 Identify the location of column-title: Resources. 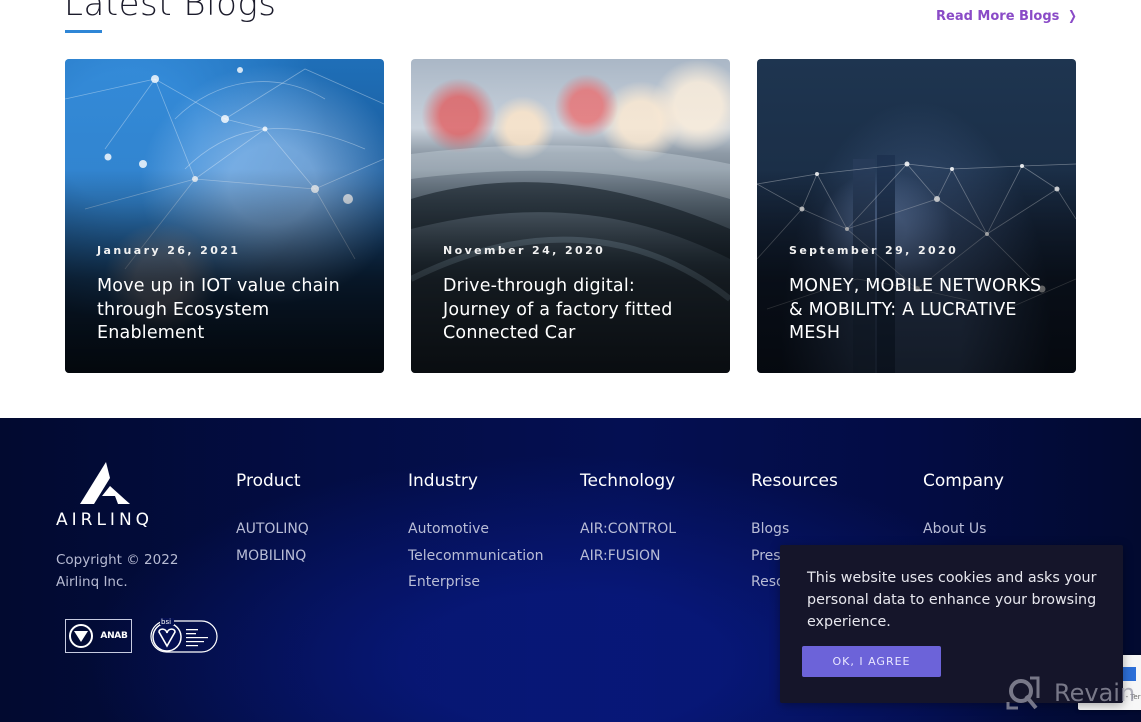
(794, 481).